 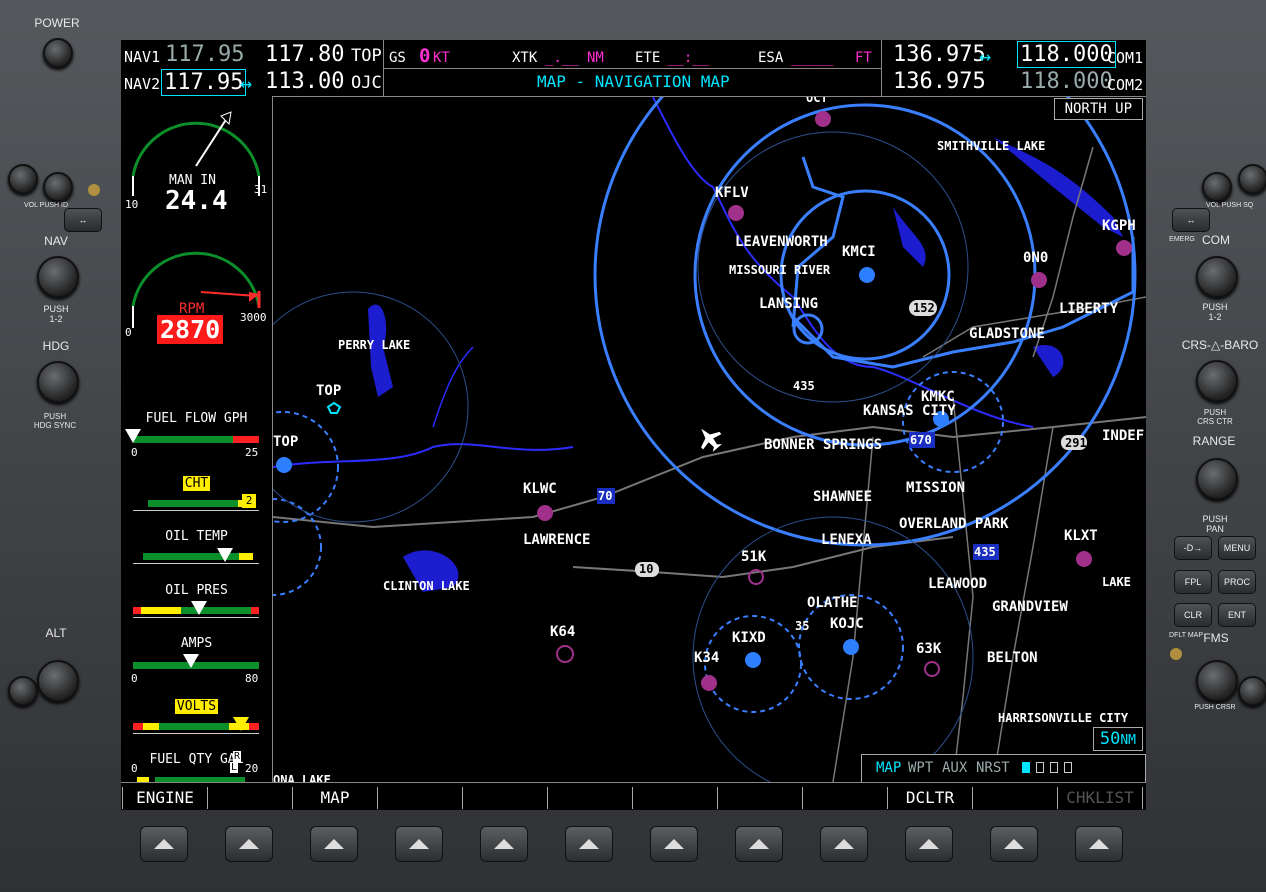 What do you see at coordinates (525, 58) in the screenshot?
I see `xtk-label: XTK` at bounding box center [525, 58].